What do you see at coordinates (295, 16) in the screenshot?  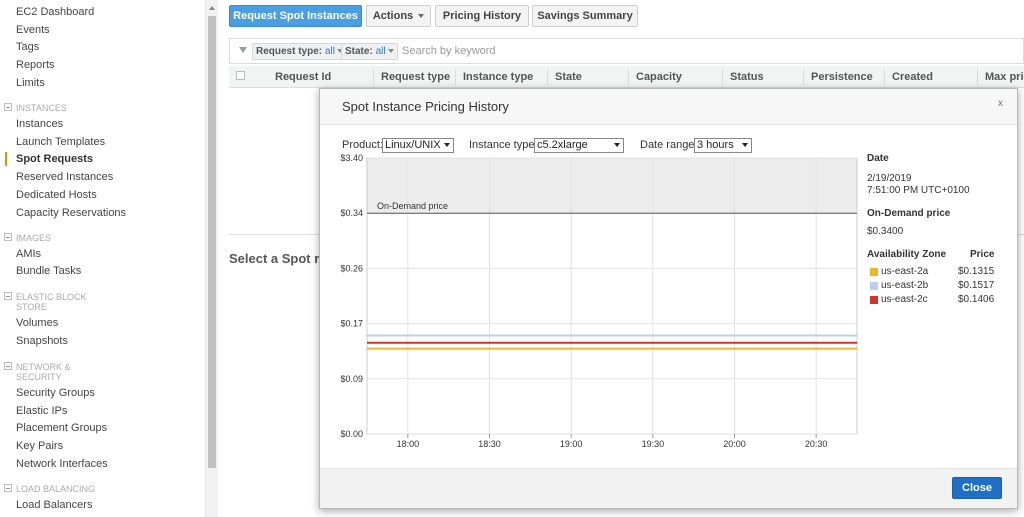 I see `request-spot-instances-button: Request Spot Instances` at bounding box center [295, 16].